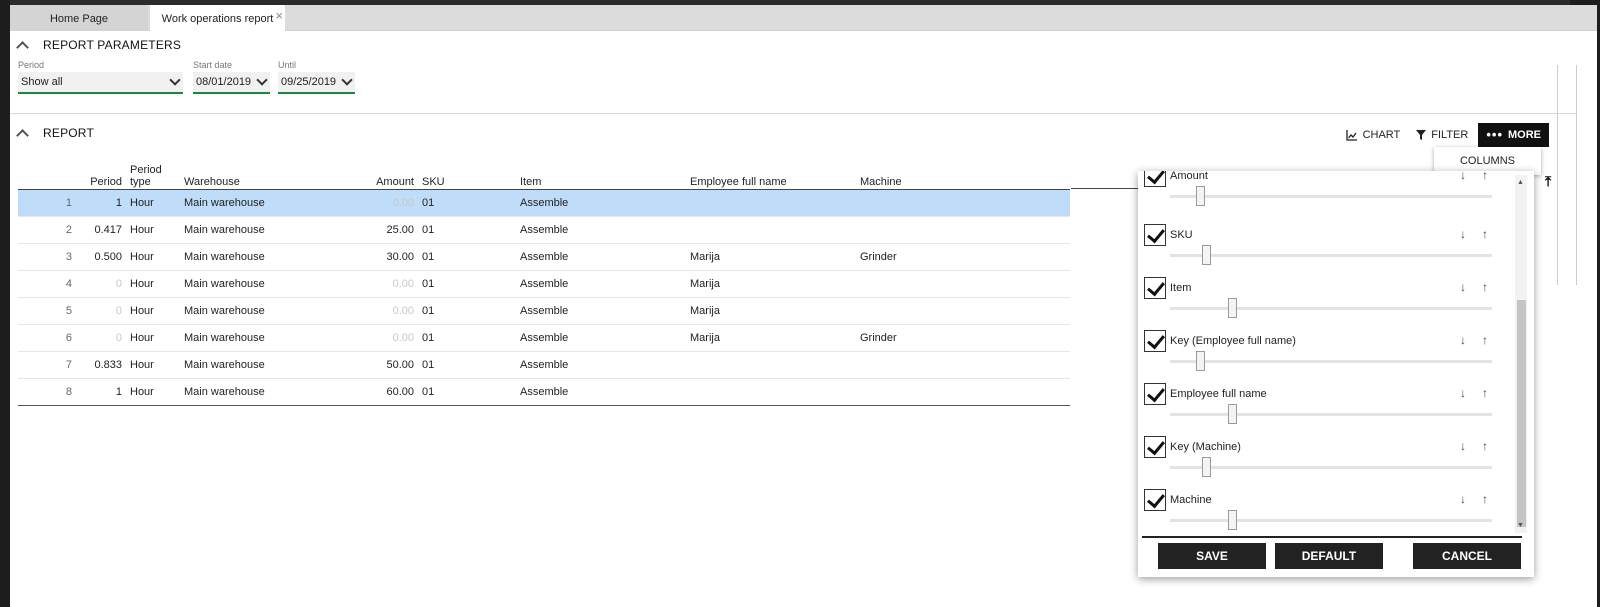 The image size is (1600, 607). What do you see at coordinates (1212, 556) in the screenshot?
I see `save-button: SAVE` at bounding box center [1212, 556].